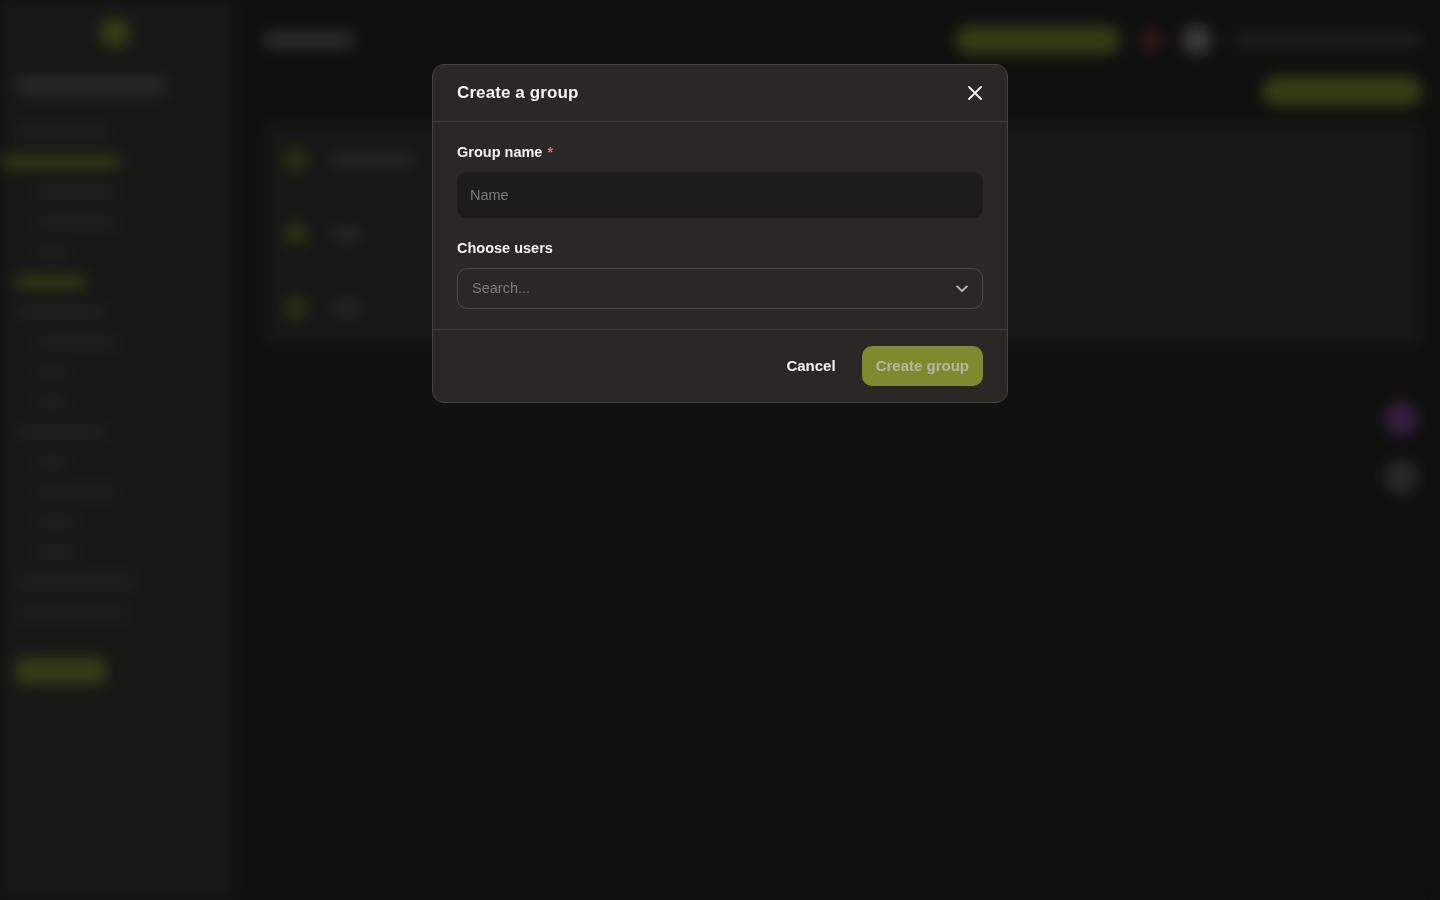 The height and width of the screenshot is (900, 1440). What do you see at coordinates (500, 152) in the screenshot?
I see `field-label: Group name` at bounding box center [500, 152].